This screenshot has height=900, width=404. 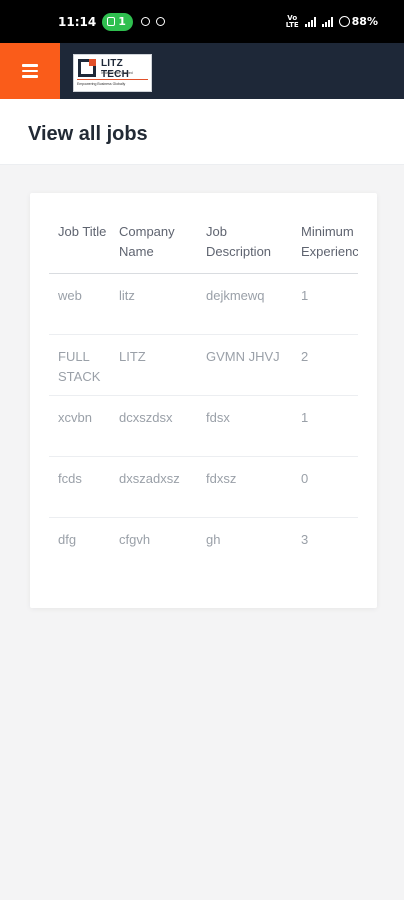 I want to click on cell-company-name: dcxszdsx, so click(x=153, y=426).